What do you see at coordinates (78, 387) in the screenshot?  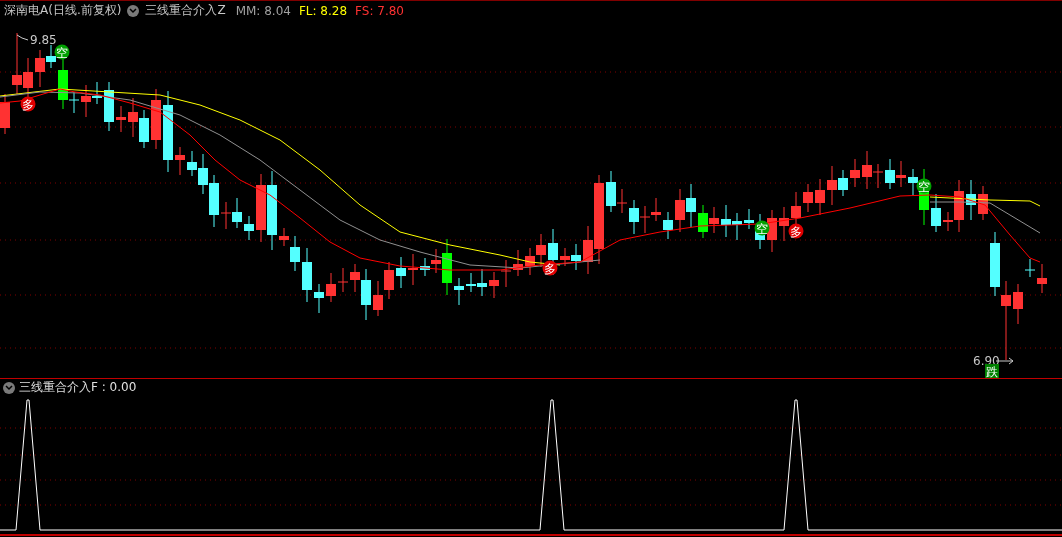 I see `indicator-value: 三线重合介入F : 0.00` at bounding box center [78, 387].